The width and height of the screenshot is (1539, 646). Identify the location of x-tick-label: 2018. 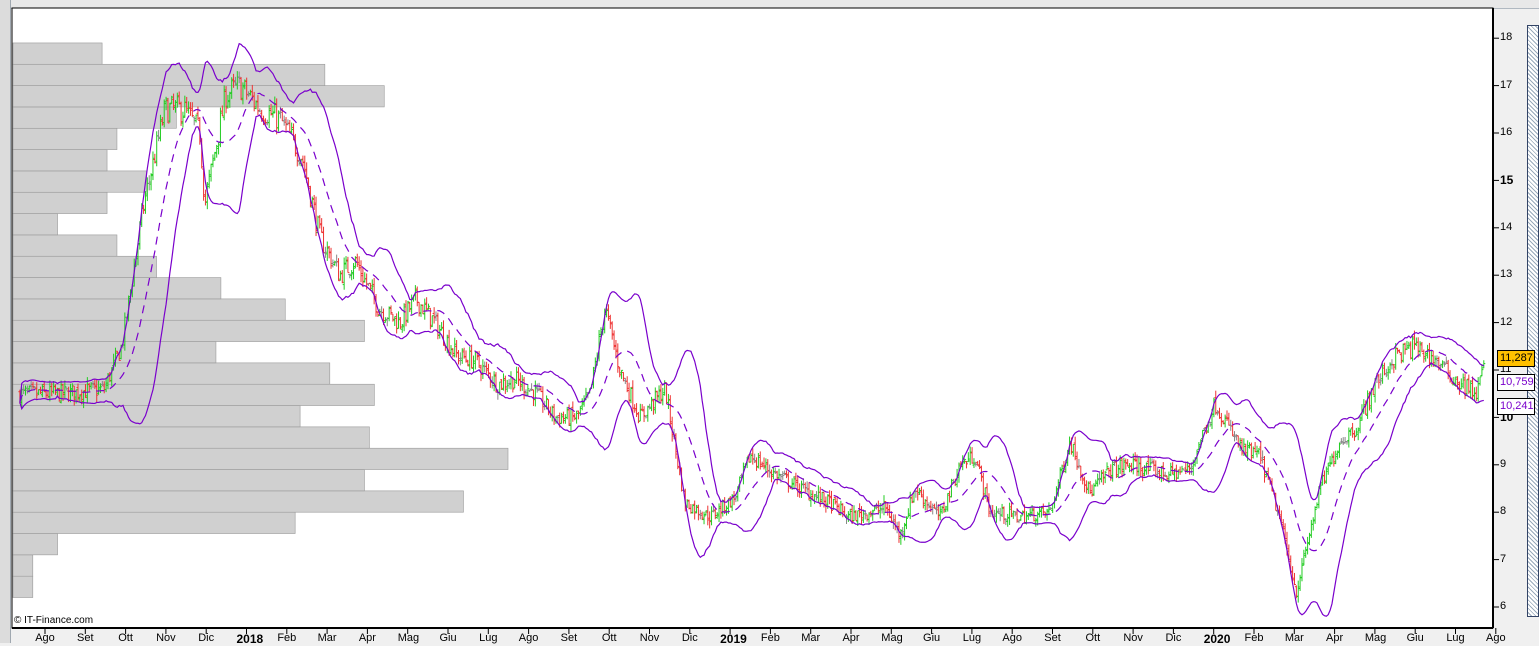
(250, 639).